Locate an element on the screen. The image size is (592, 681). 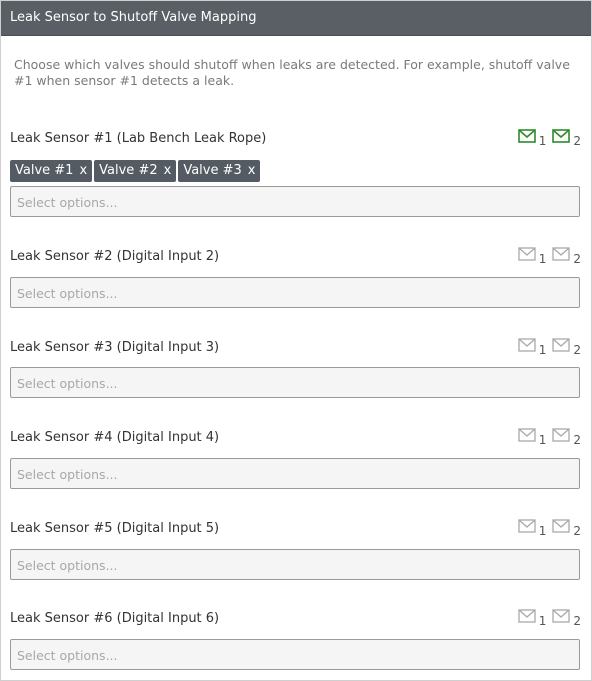
valve-tag: Valve #1 x is located at coordinates (51, 171).